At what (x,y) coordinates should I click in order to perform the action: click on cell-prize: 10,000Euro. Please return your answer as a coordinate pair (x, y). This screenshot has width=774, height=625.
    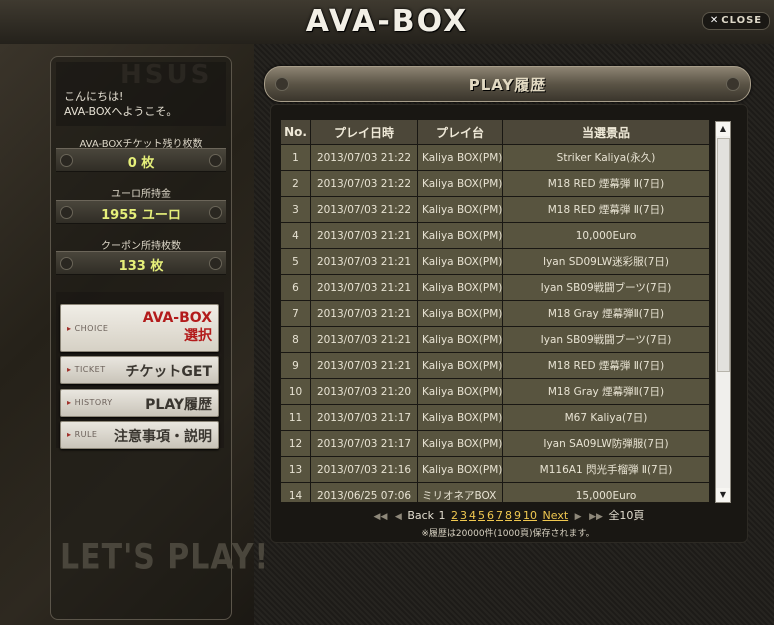
    Looking at the image, I should click on (606, 235).